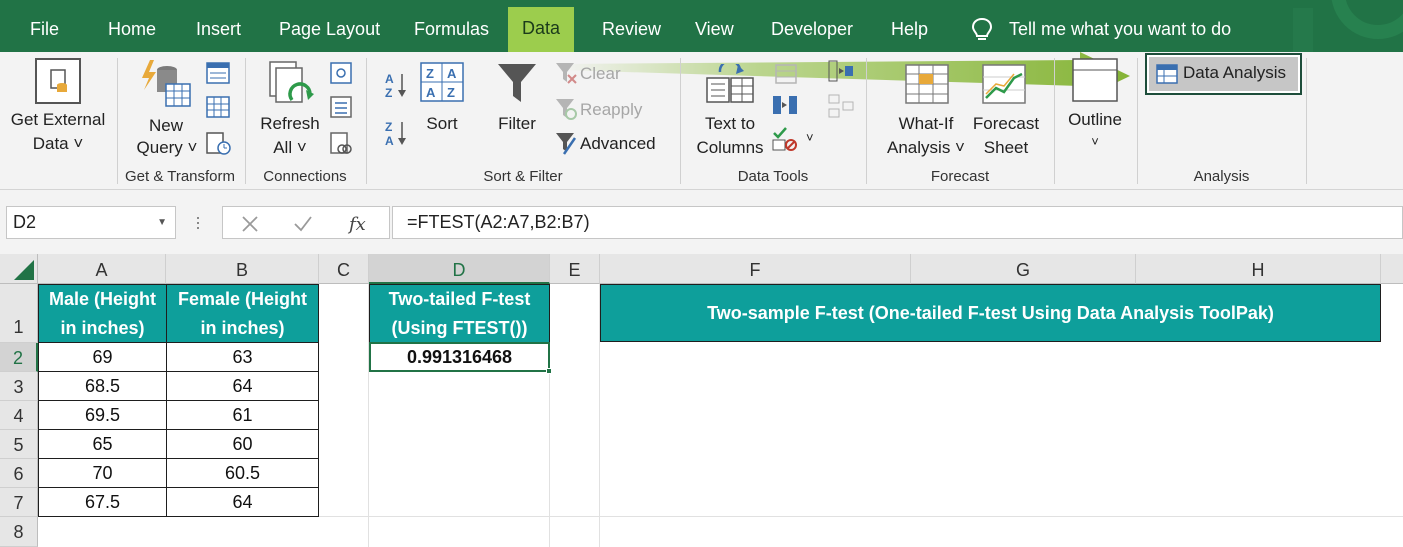 The width and height of the screenshot is (1403, 547). I want to click on column-header-h: H, so click(1258, 269).